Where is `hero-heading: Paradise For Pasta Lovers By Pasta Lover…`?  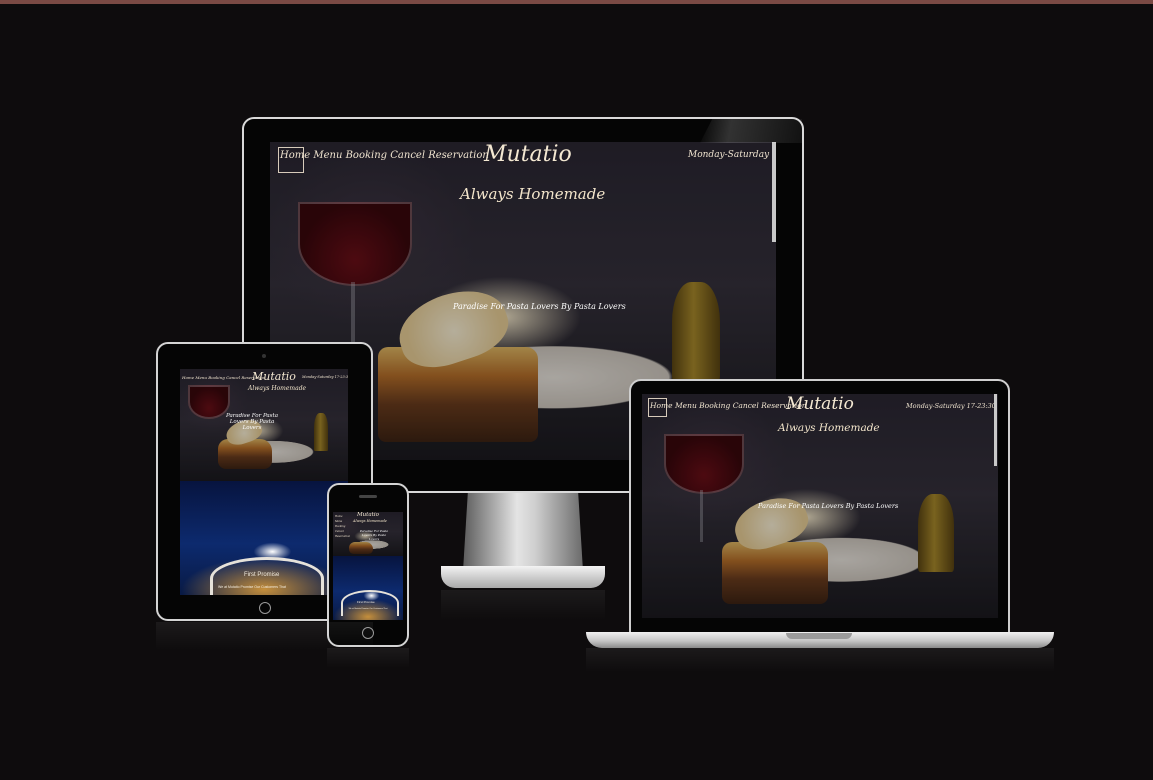
hero-heading: Paradise For Pasta Lovers By Pasta Lover… is located at coordinates (539, 306).